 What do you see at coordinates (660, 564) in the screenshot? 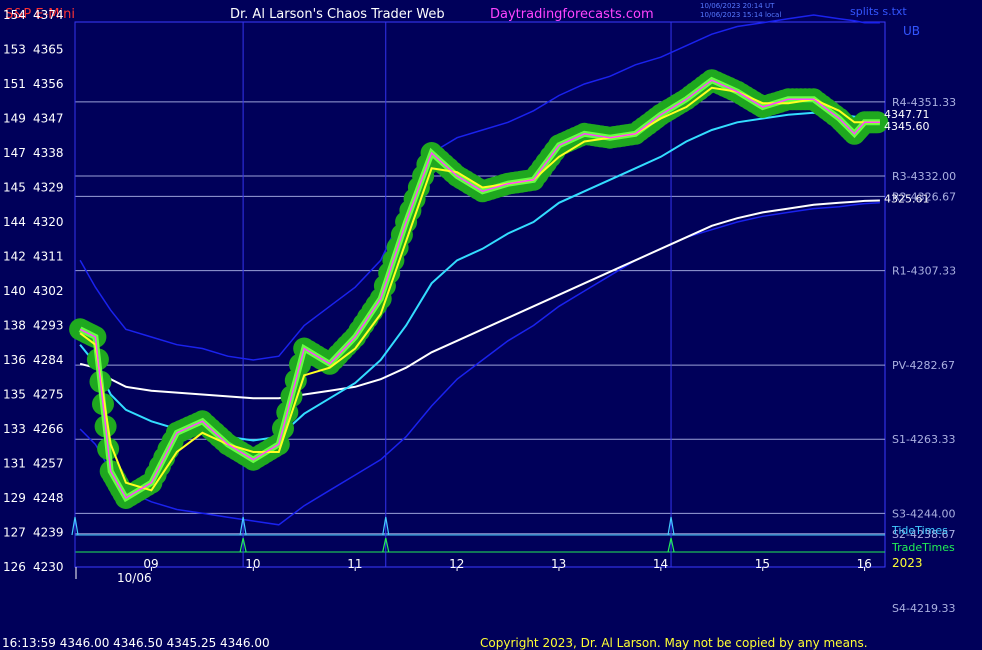
I see `x-tick-label: 14` at bounding box center [660, 564].